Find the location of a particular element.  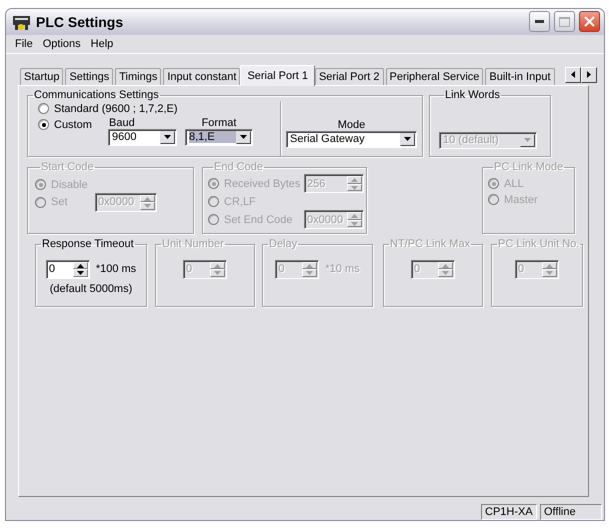

minimize-icon is located at coordinates (539, 22).